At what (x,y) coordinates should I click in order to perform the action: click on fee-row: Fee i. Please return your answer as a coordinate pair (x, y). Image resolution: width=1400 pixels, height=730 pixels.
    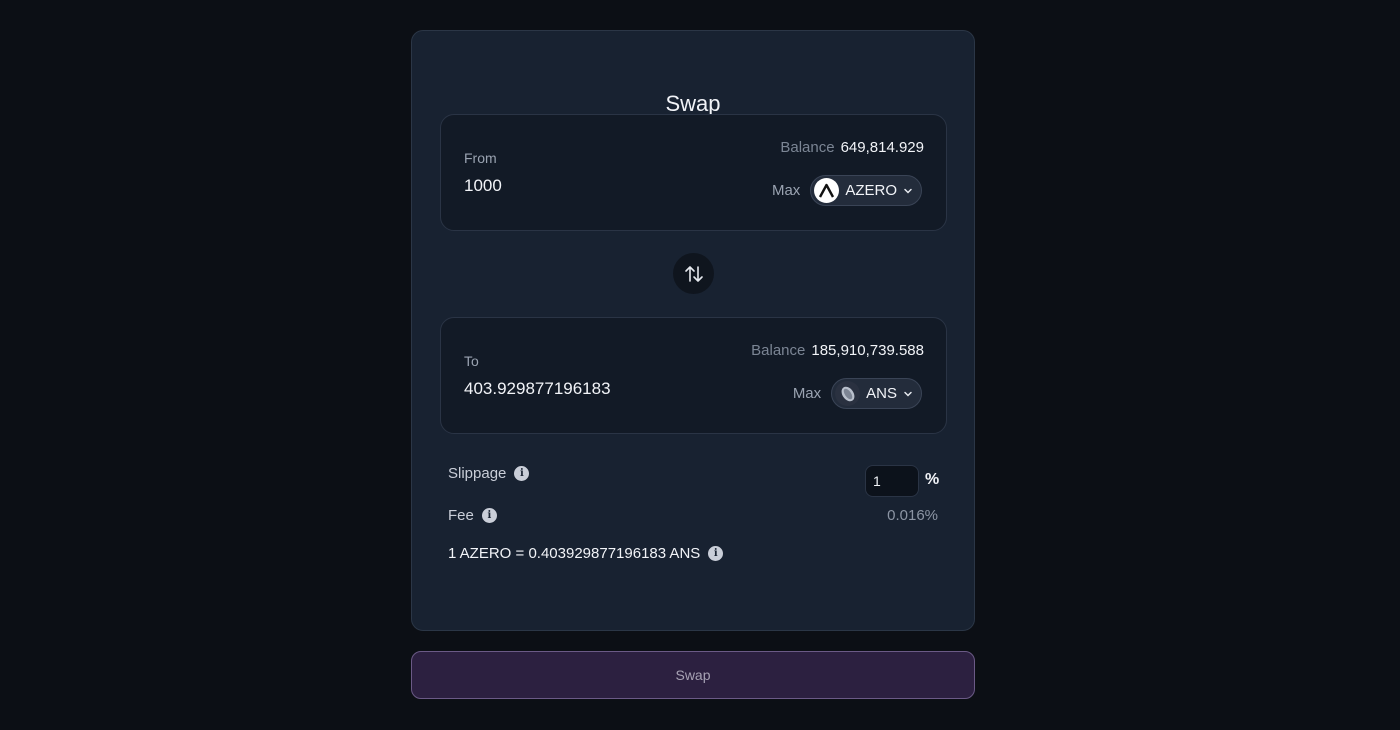
    Looking at the image, I should click on (472, 515).